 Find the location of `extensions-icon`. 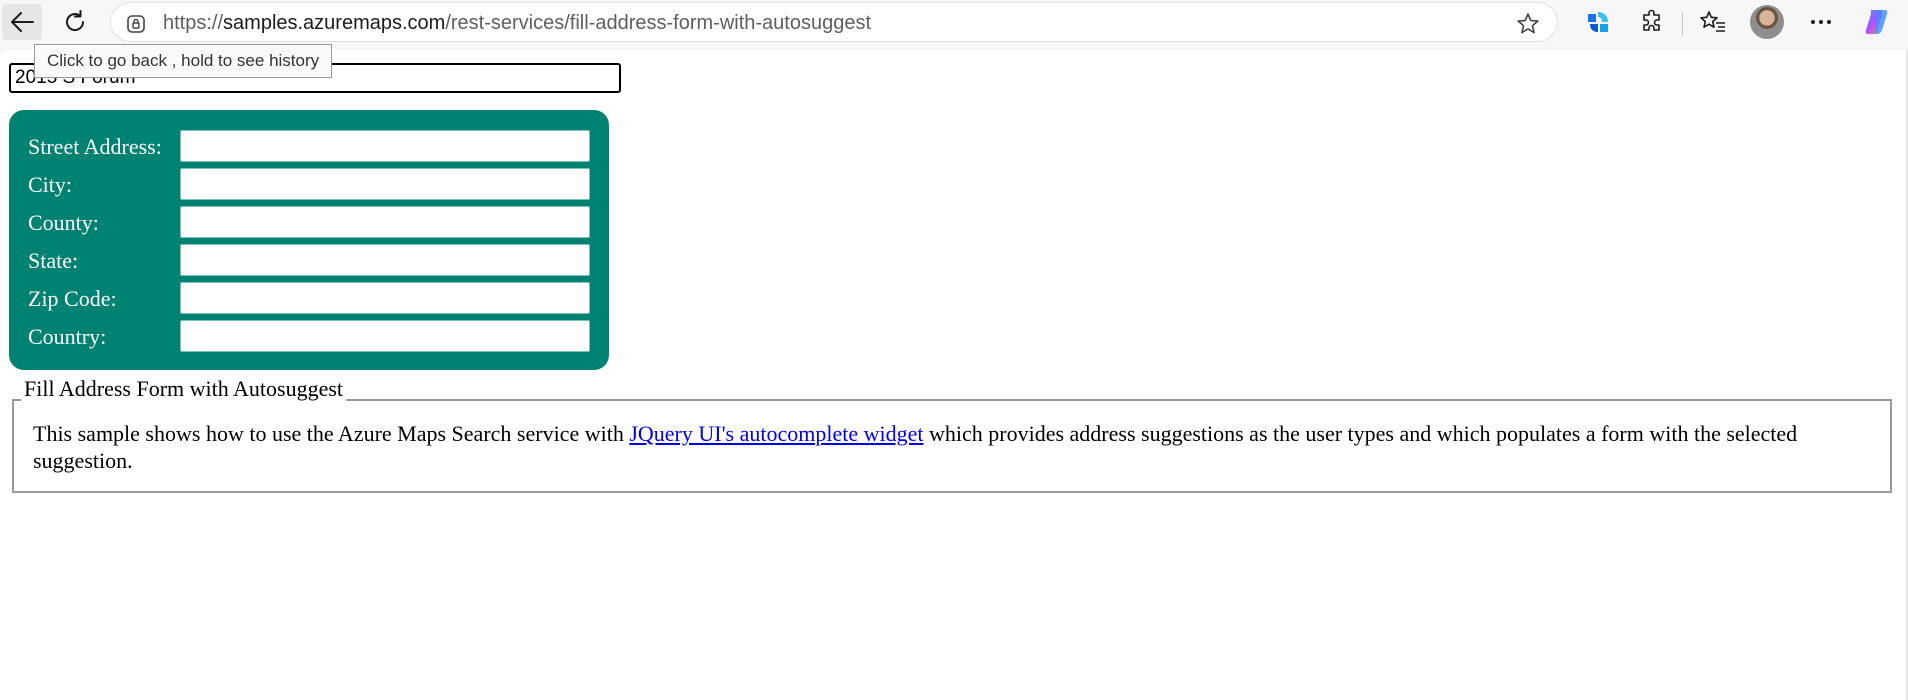

extensions-icon is located at coordinates (1652, 22).